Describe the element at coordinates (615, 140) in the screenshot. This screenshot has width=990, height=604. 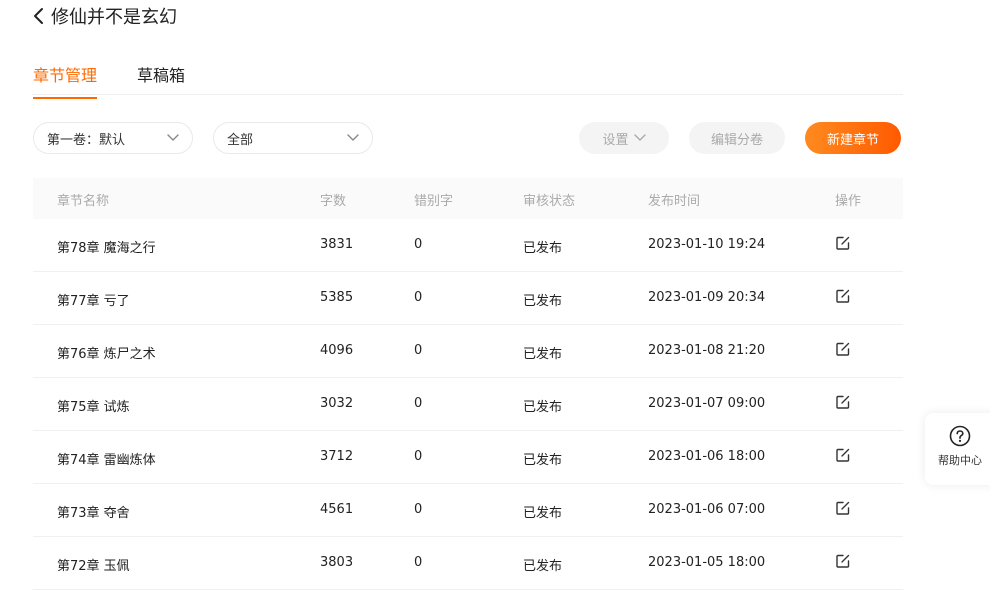
I see `settings-button-label: 设置` at that location.